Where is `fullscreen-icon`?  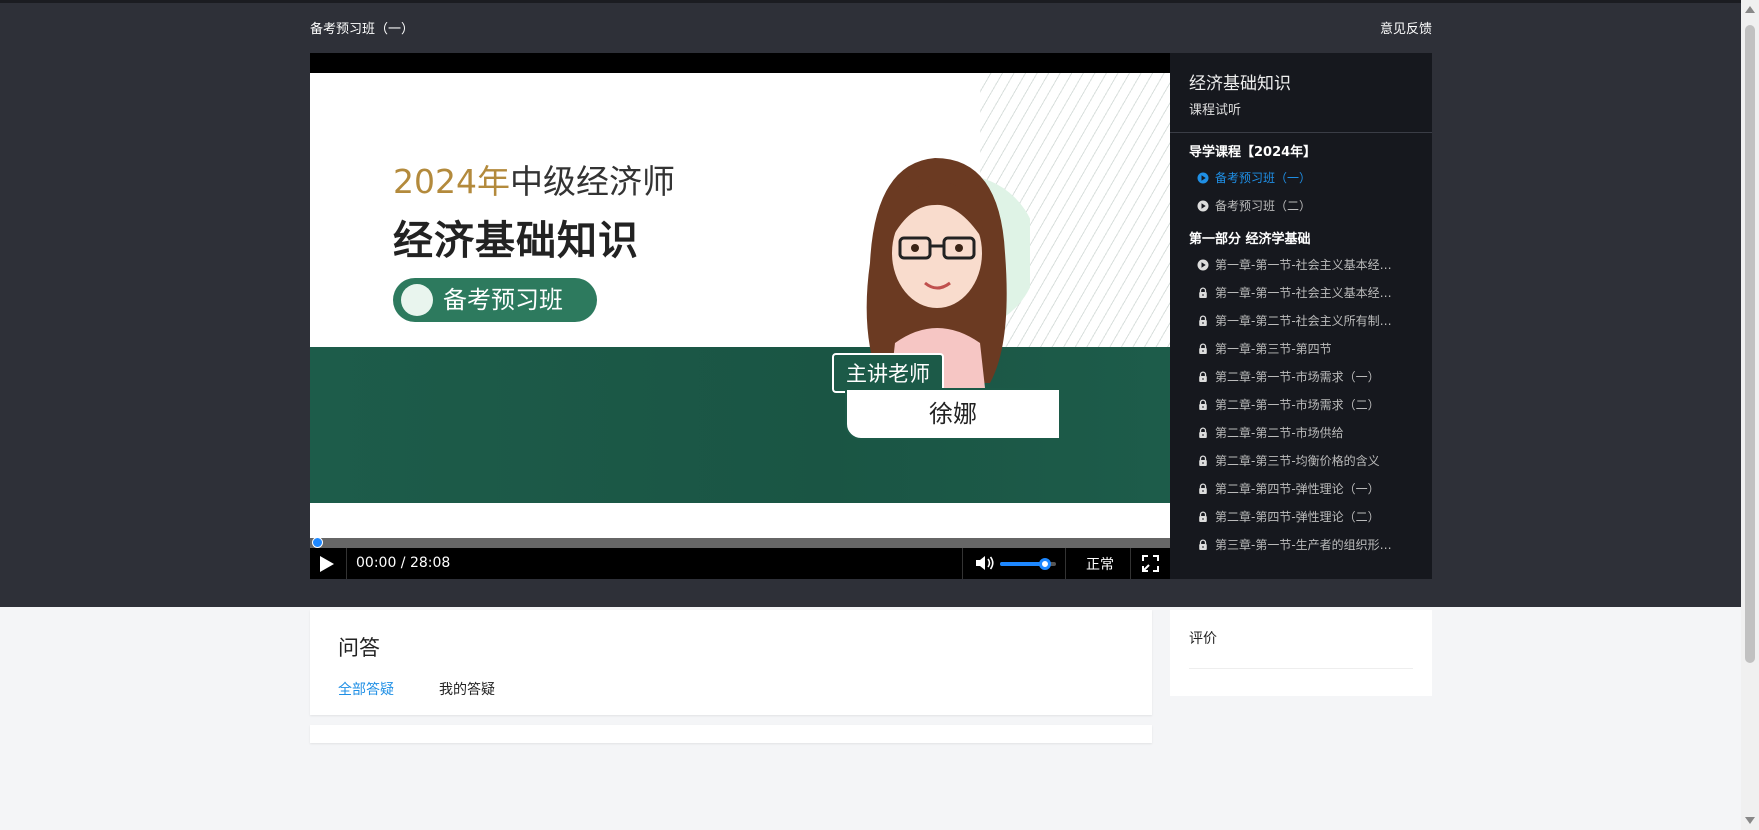 fullscreen-icon is located at coordinates (1150, 563).